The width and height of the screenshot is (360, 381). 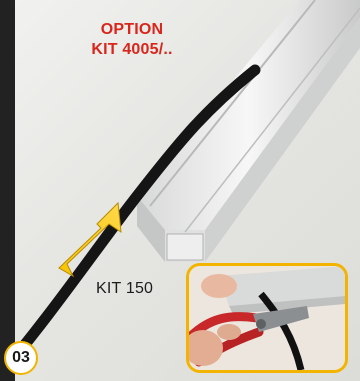 I want to click on kit-150-label: KIT 150, so click(x=125, y=288).